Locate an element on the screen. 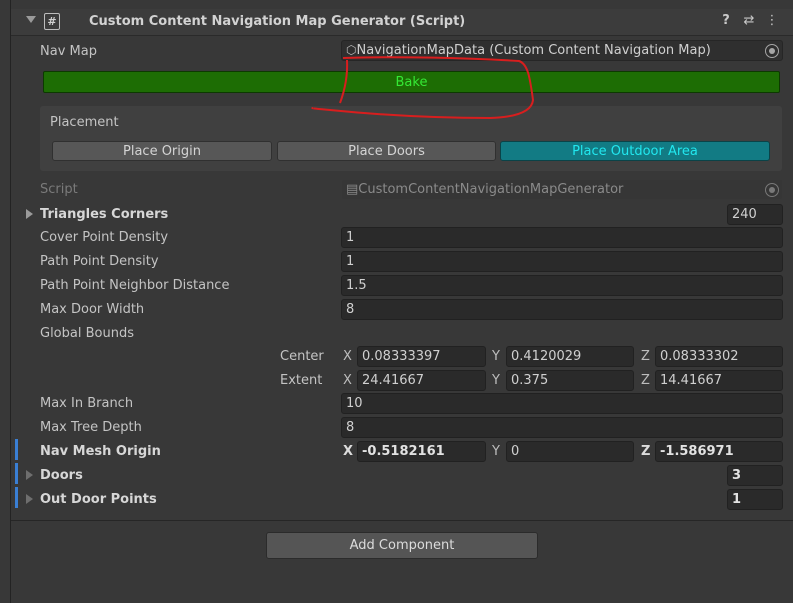  origin-z-field: -1.586971 is located at coordinates (719, 451).